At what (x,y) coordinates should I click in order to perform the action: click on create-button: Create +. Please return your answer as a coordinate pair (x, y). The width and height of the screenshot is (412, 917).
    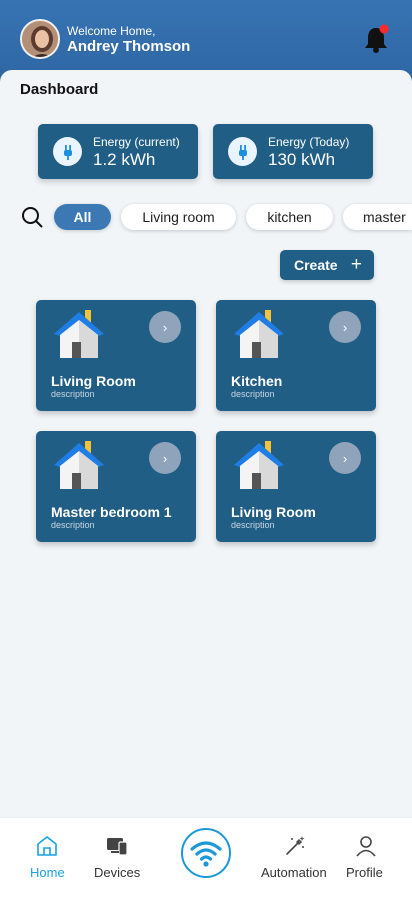
    Looking at the image, I should click on (327, 265).